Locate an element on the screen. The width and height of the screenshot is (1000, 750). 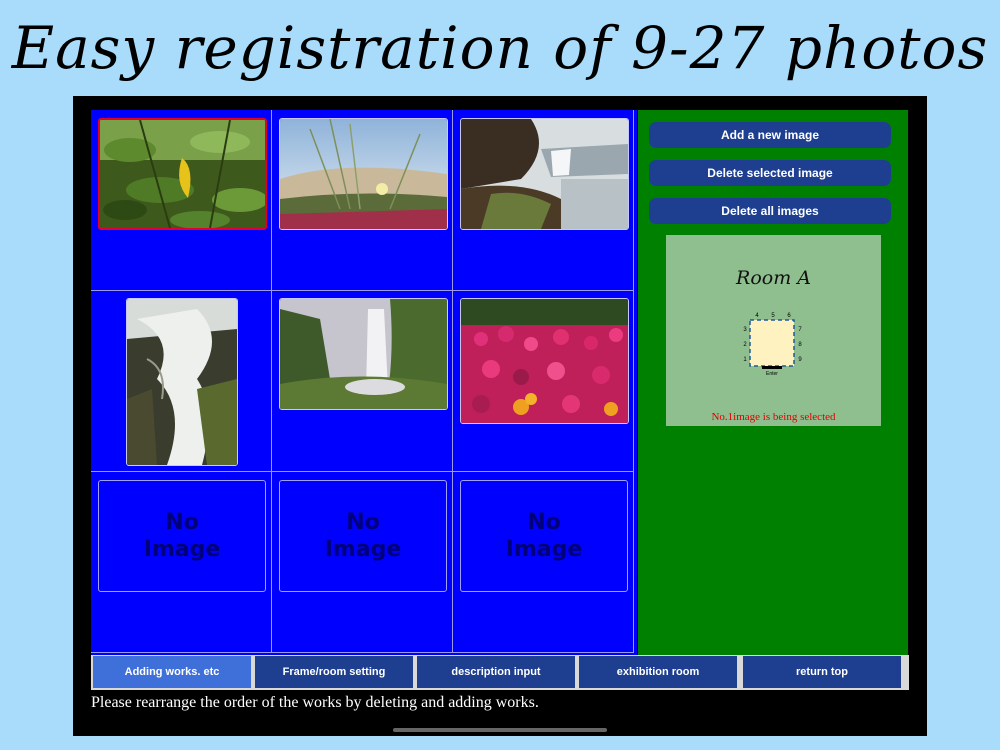
dune-grass-image is located at coordinates (363, 174).